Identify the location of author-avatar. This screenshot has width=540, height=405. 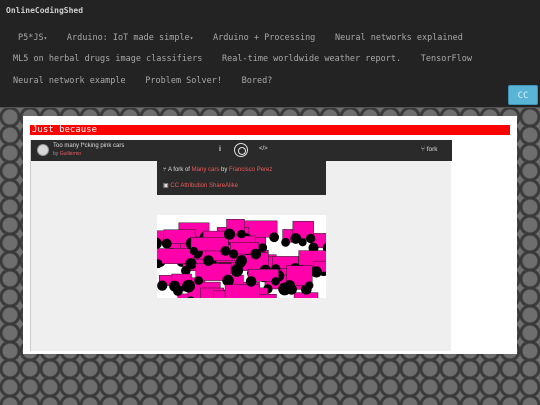
(43, 150).